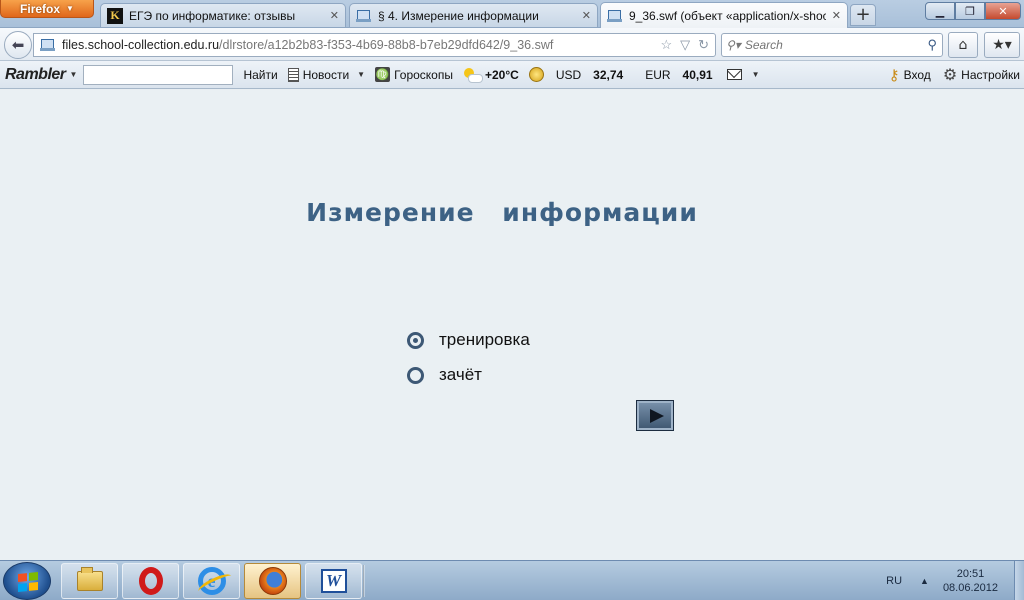  I want to click on back-arrow-icon: ⬅, so click(18, 45).